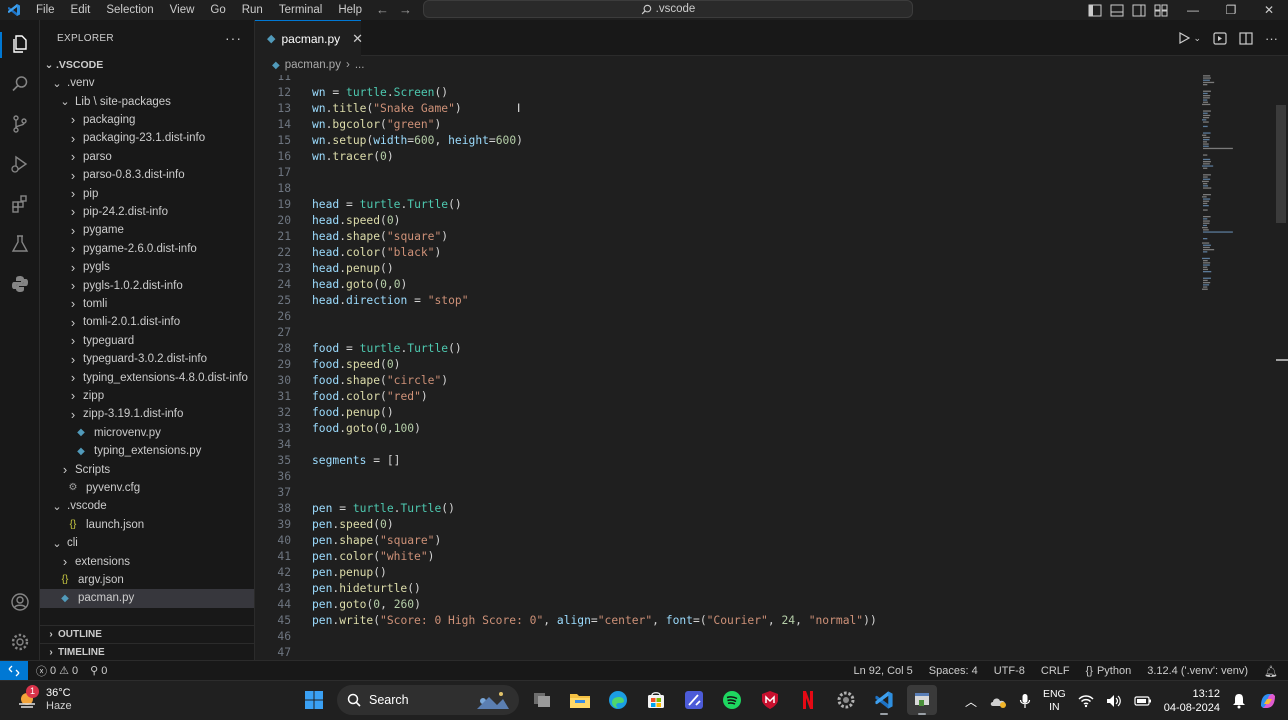 Image resolution: width=1288 pixels, height=720 pixels. I want to click on tree-item: {} launch.json, so click(147, 525).